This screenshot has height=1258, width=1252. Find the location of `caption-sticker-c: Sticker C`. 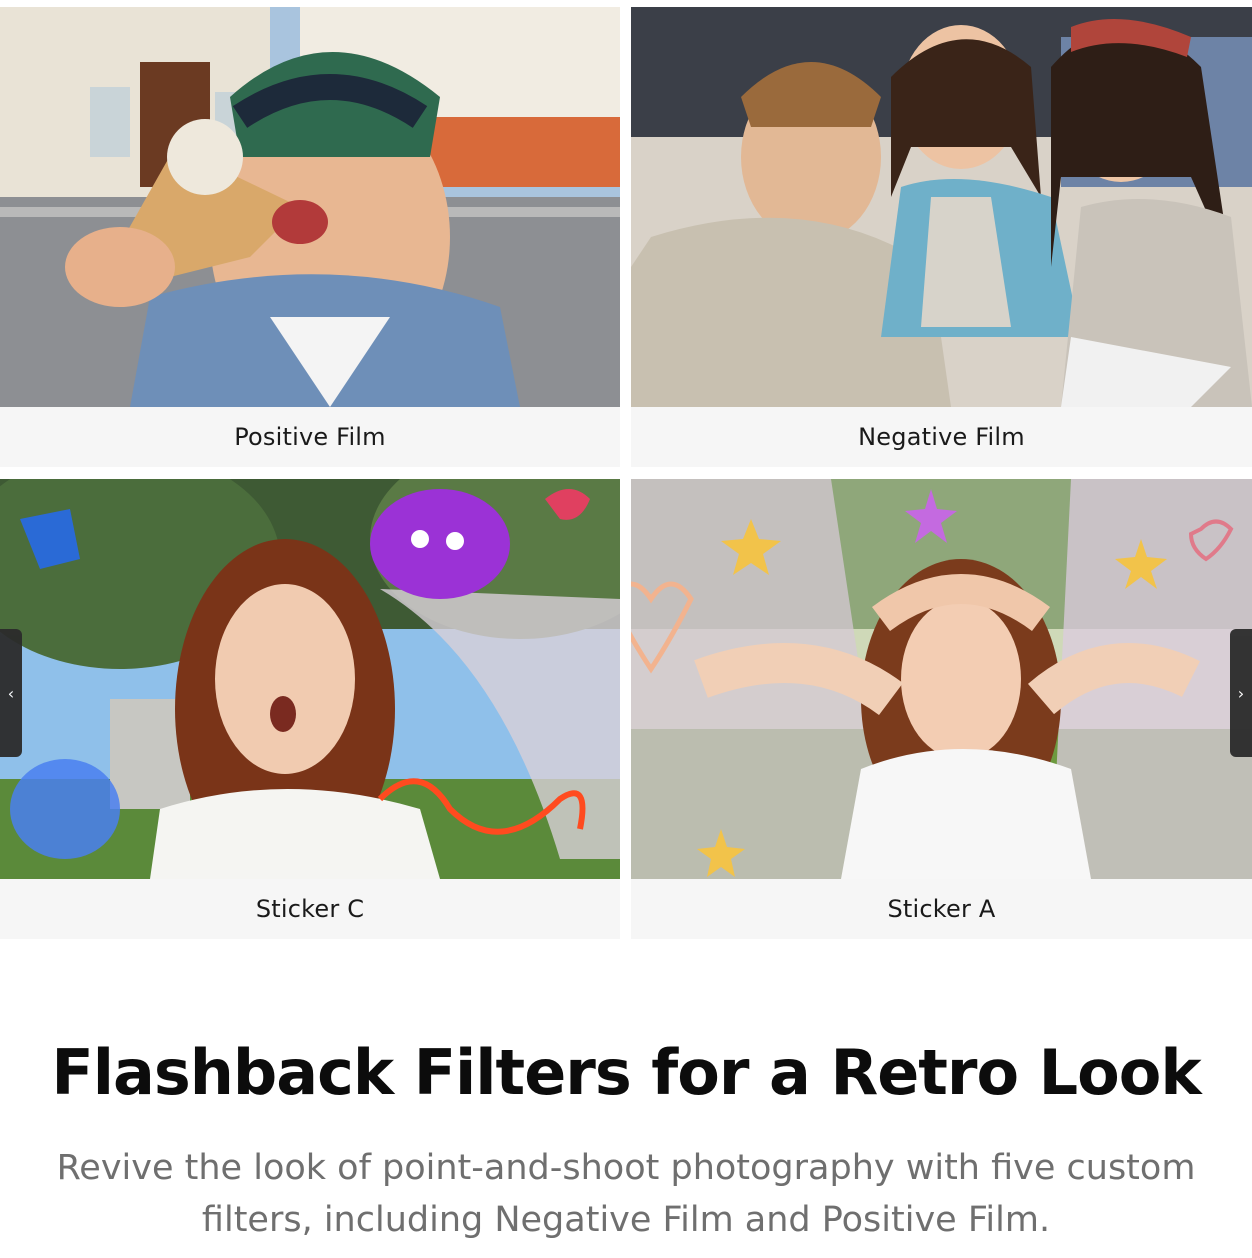

caption-sticker-c: Sticker C is located at coordinates (310, 909).